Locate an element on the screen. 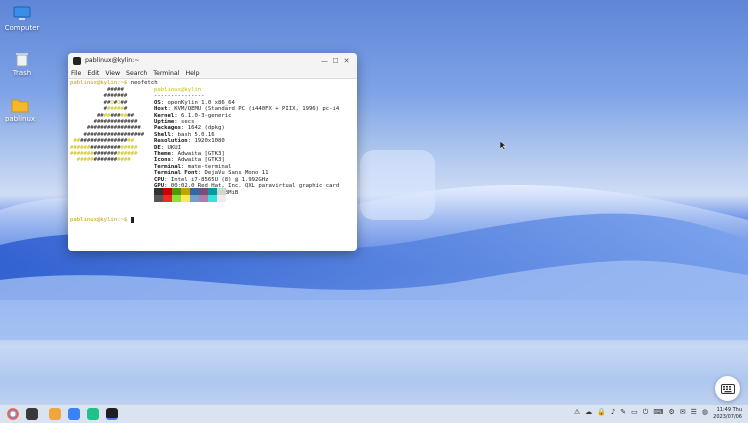 This screenshot has height=423, width=748. info-key: Packages is located at coordinates (167, 128).